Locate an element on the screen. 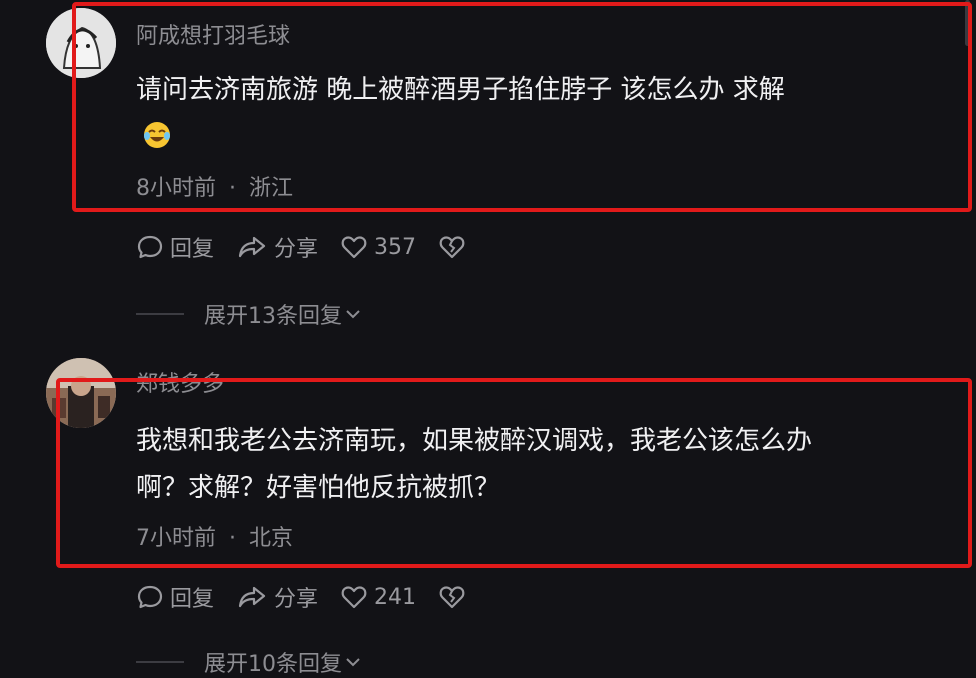 This screenshot has height=678, width=976. expand-replies-button: 展开13条回复 is located at coordinates (249, 314).